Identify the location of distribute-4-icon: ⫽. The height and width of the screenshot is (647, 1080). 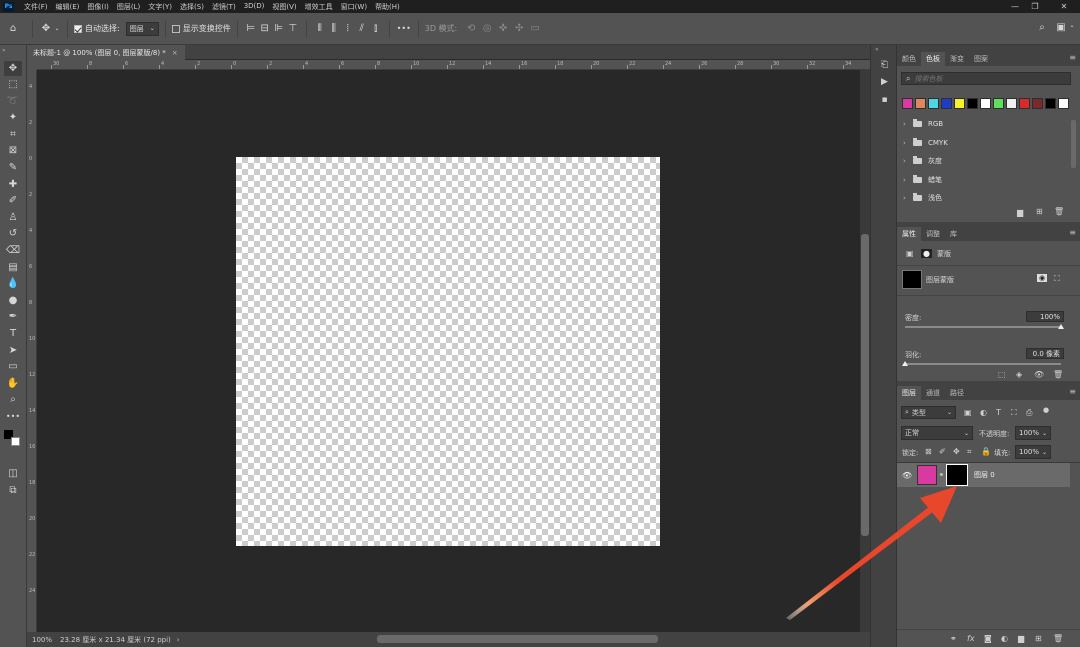
(362, 28).